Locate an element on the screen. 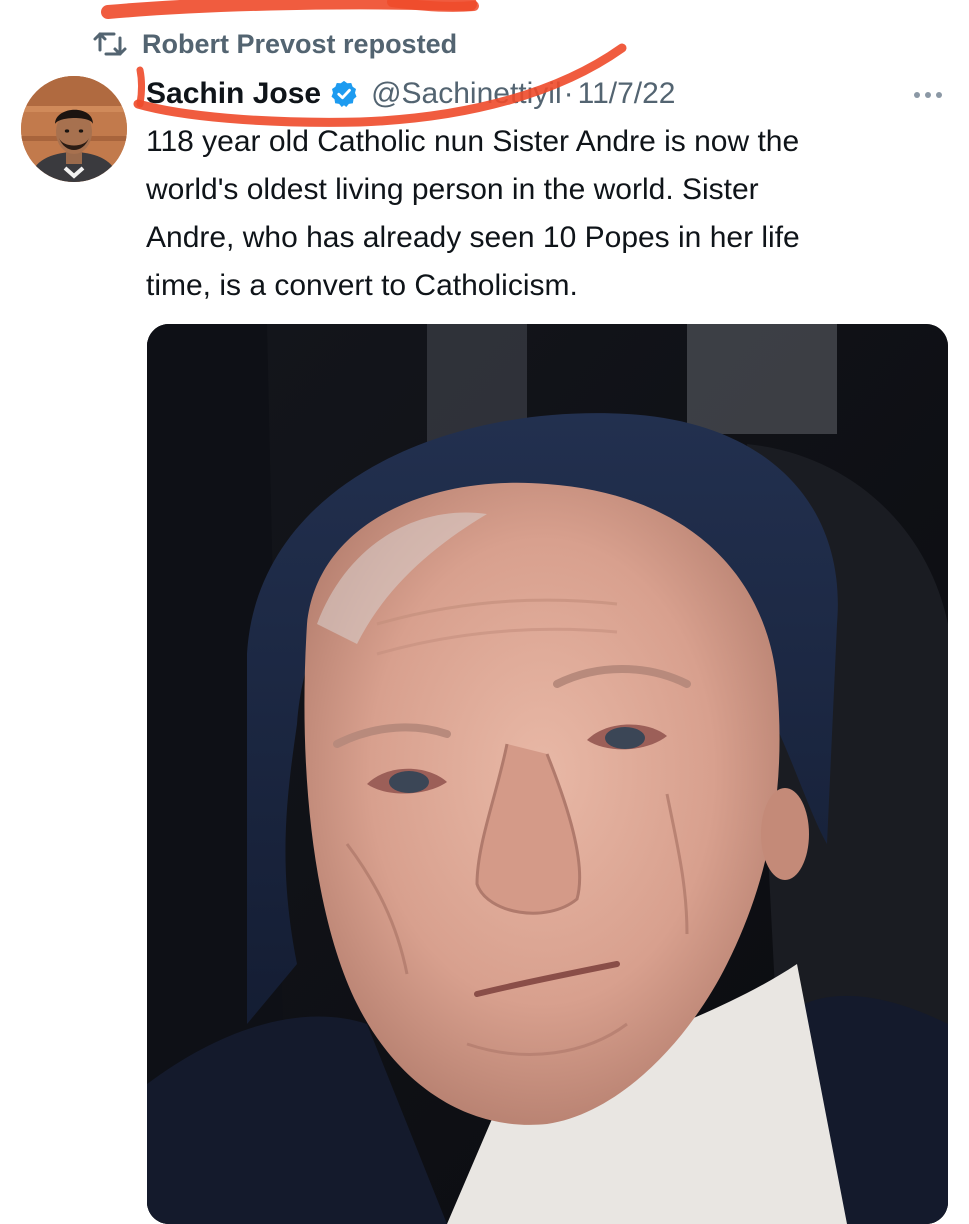  repost-indicator: Robert Prevost reposted is located at coordinates (274, 44).